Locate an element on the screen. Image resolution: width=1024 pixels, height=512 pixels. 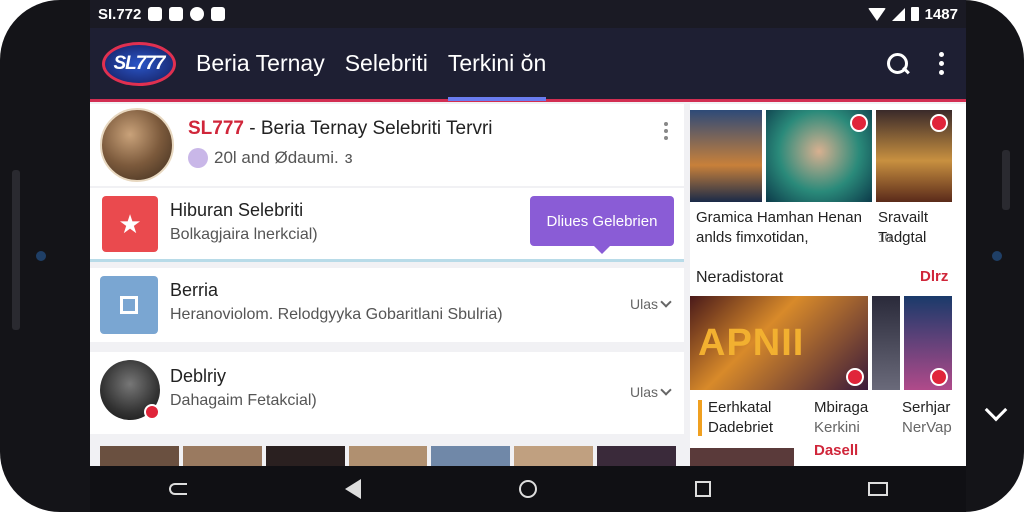
app-bar-actions is located at coordinates (915, 63).